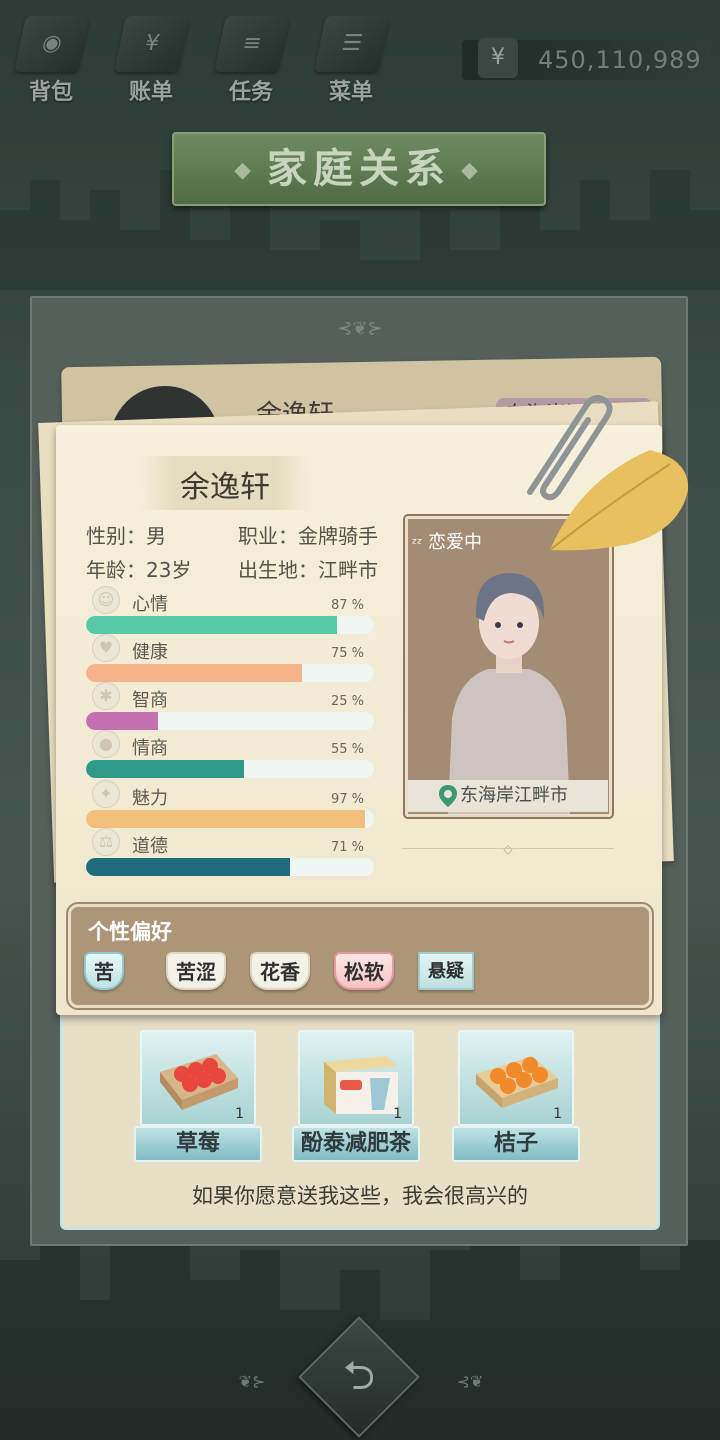 This screenshot has width=720, height=1440. Describe the element at coordinates (252, 44) in the screenshot. I see `task-icon: ≡` at that location.